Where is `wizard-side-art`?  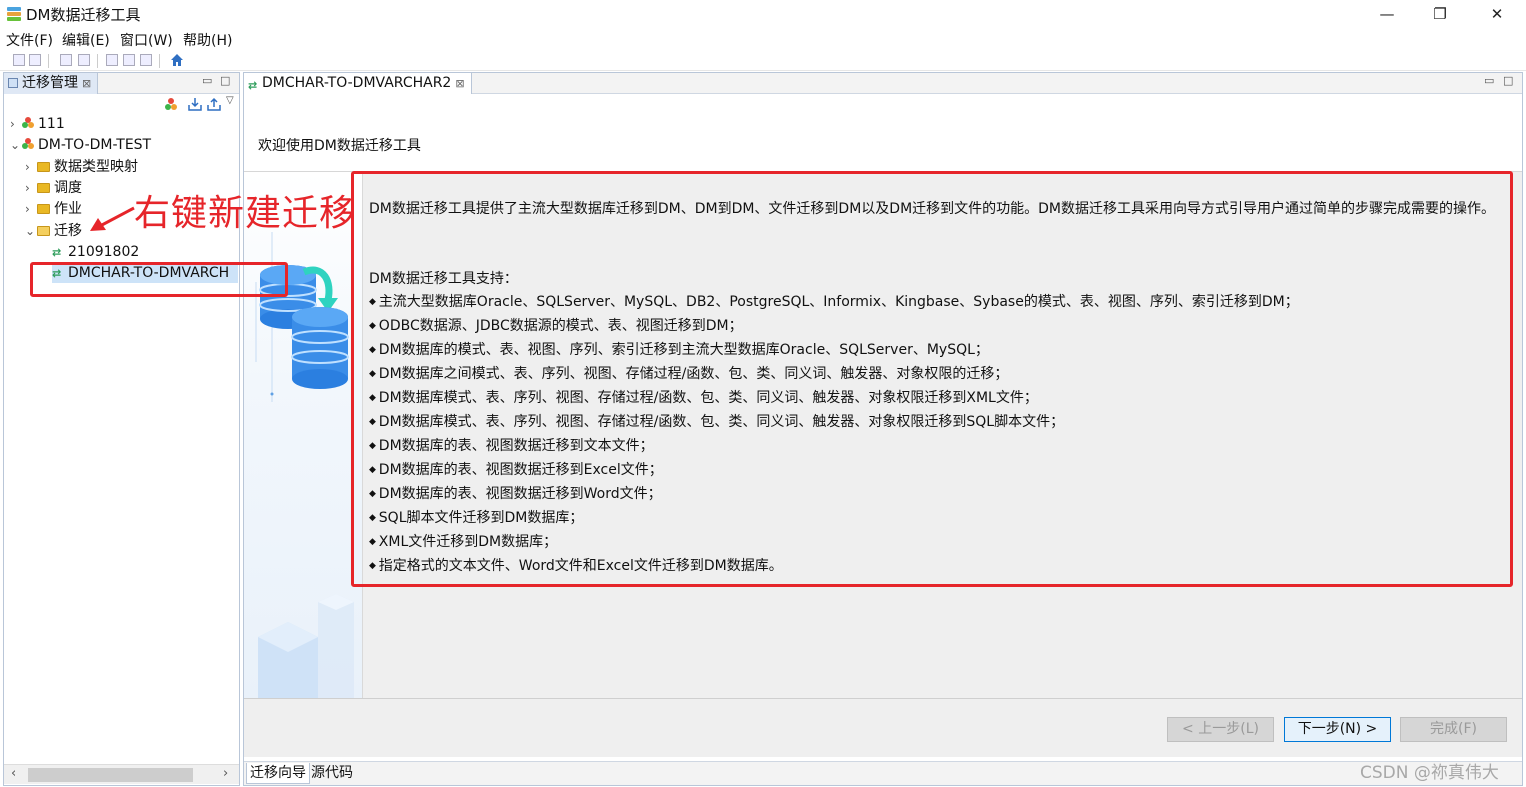 wizard-side-art is located at coordinates (303, 435).